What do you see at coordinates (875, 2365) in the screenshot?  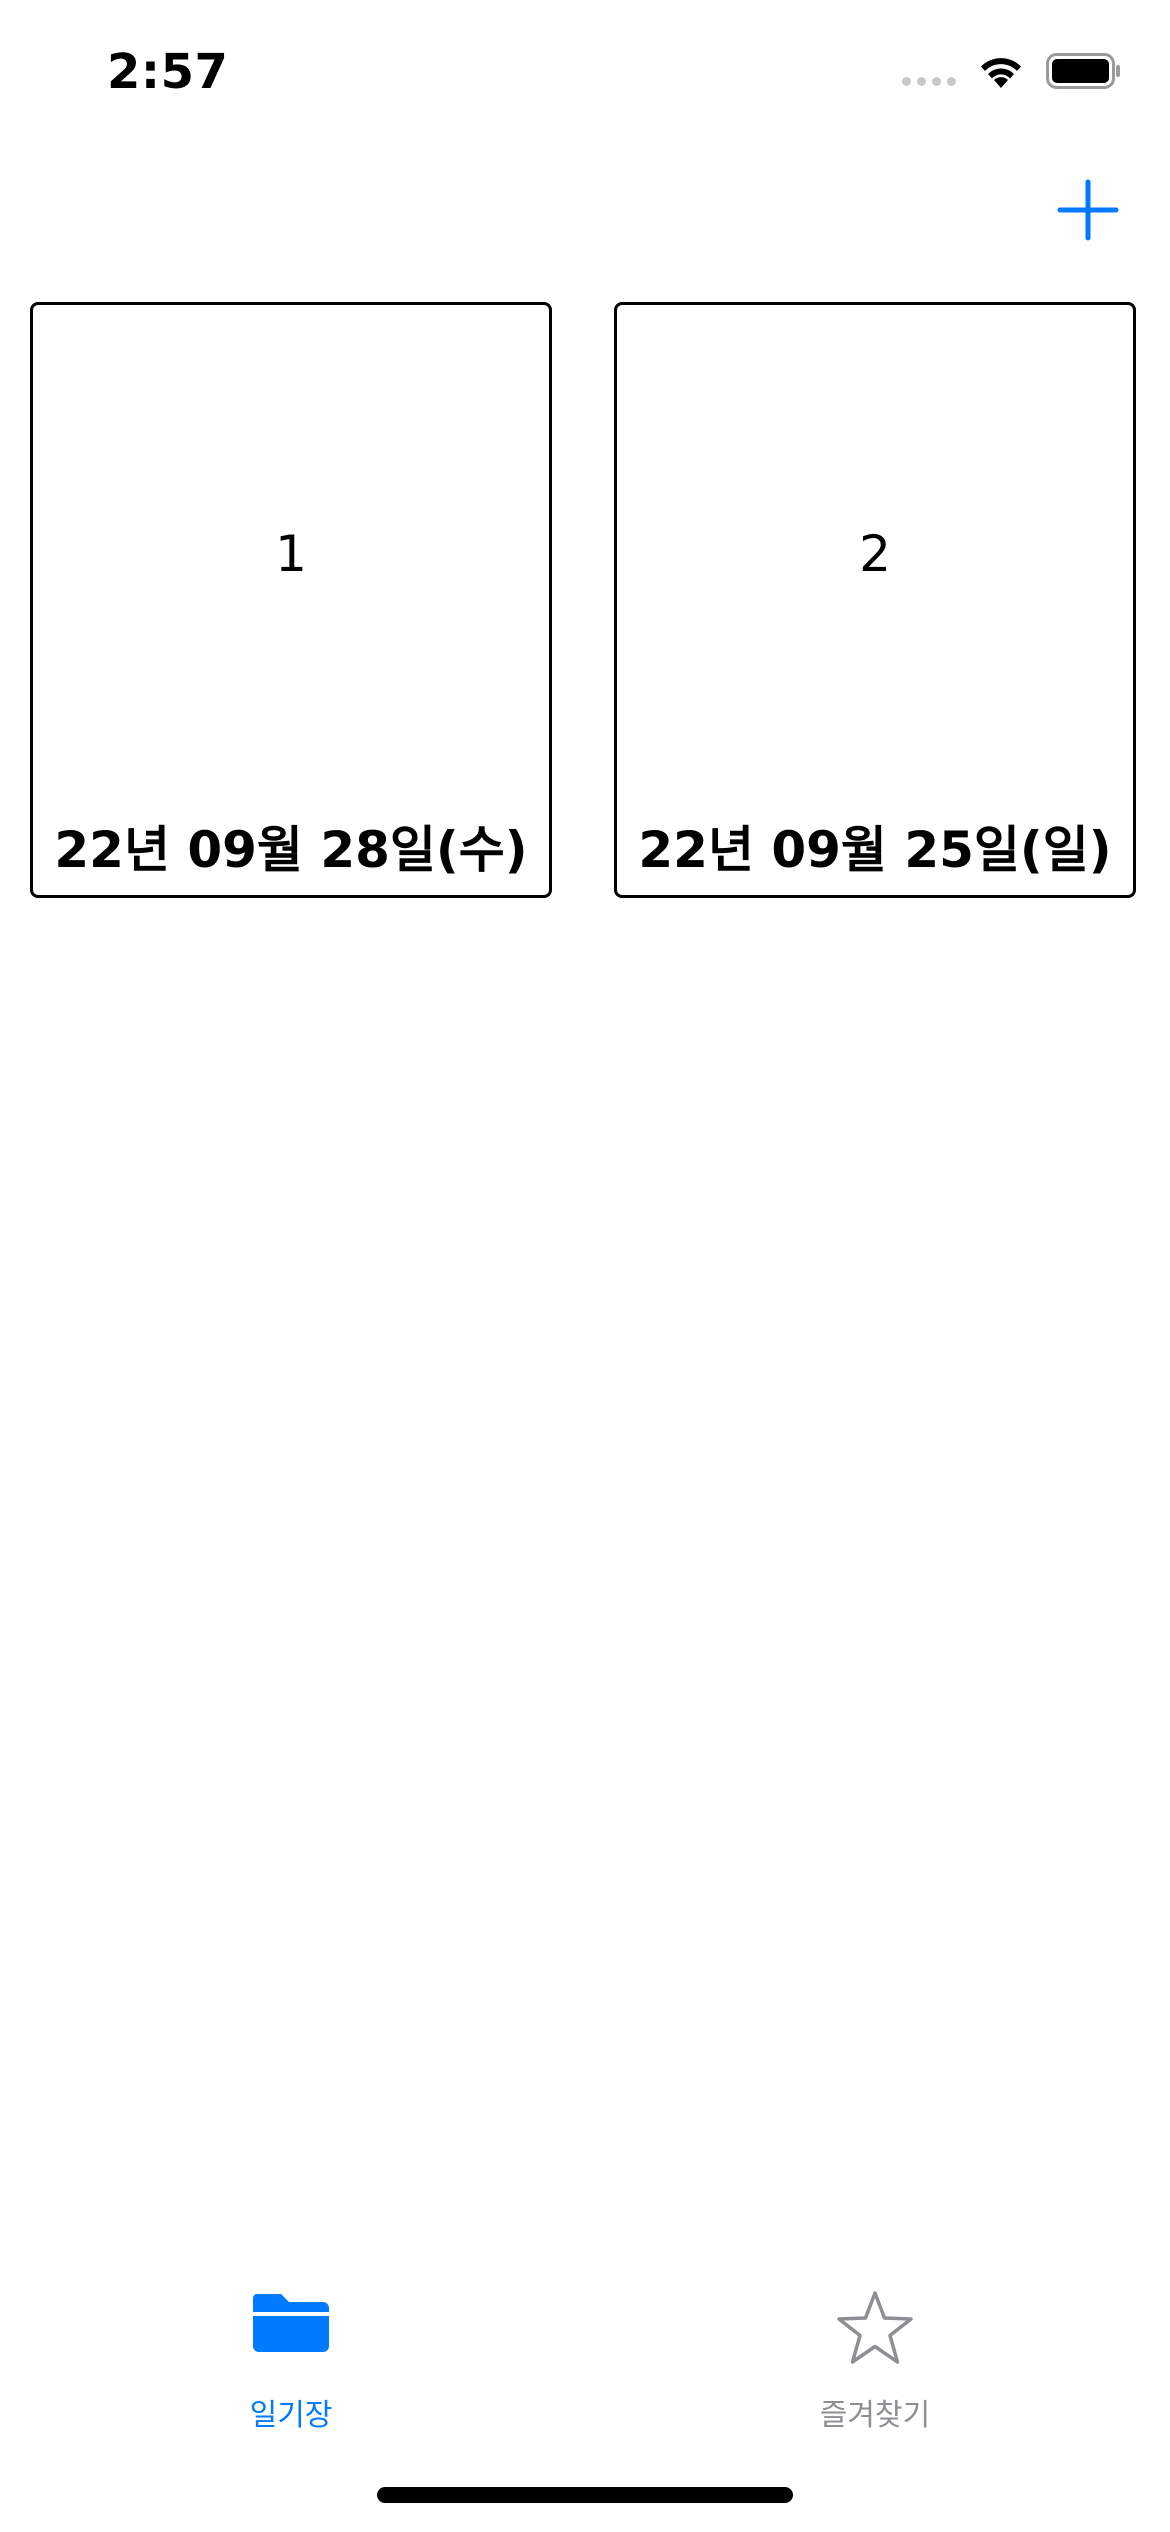 I see `tab-favorites: 즐겨찾기` at bounding box center [875, 2365].